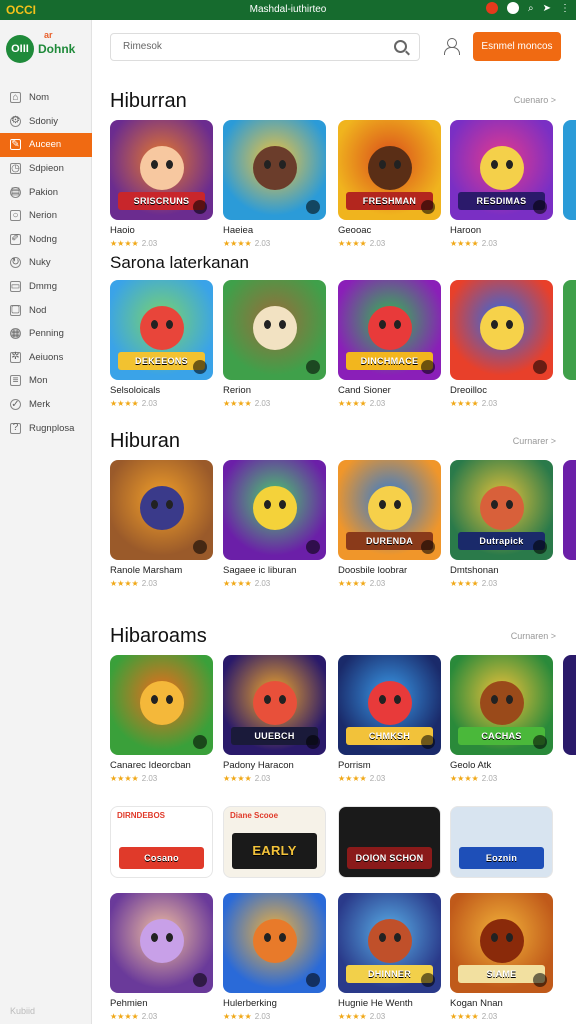  I want to click on promo-image: Eoznin, so click(501, 842).